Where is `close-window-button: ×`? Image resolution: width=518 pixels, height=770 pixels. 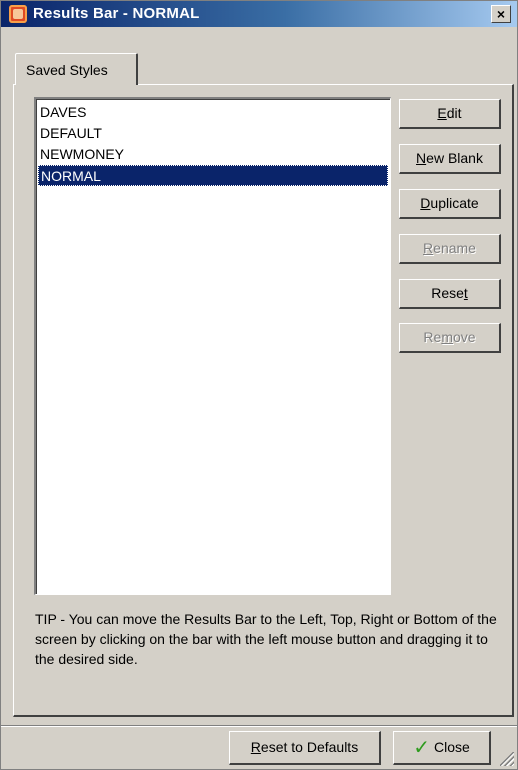 close-window-button: × is located at coordinates (501, 14).